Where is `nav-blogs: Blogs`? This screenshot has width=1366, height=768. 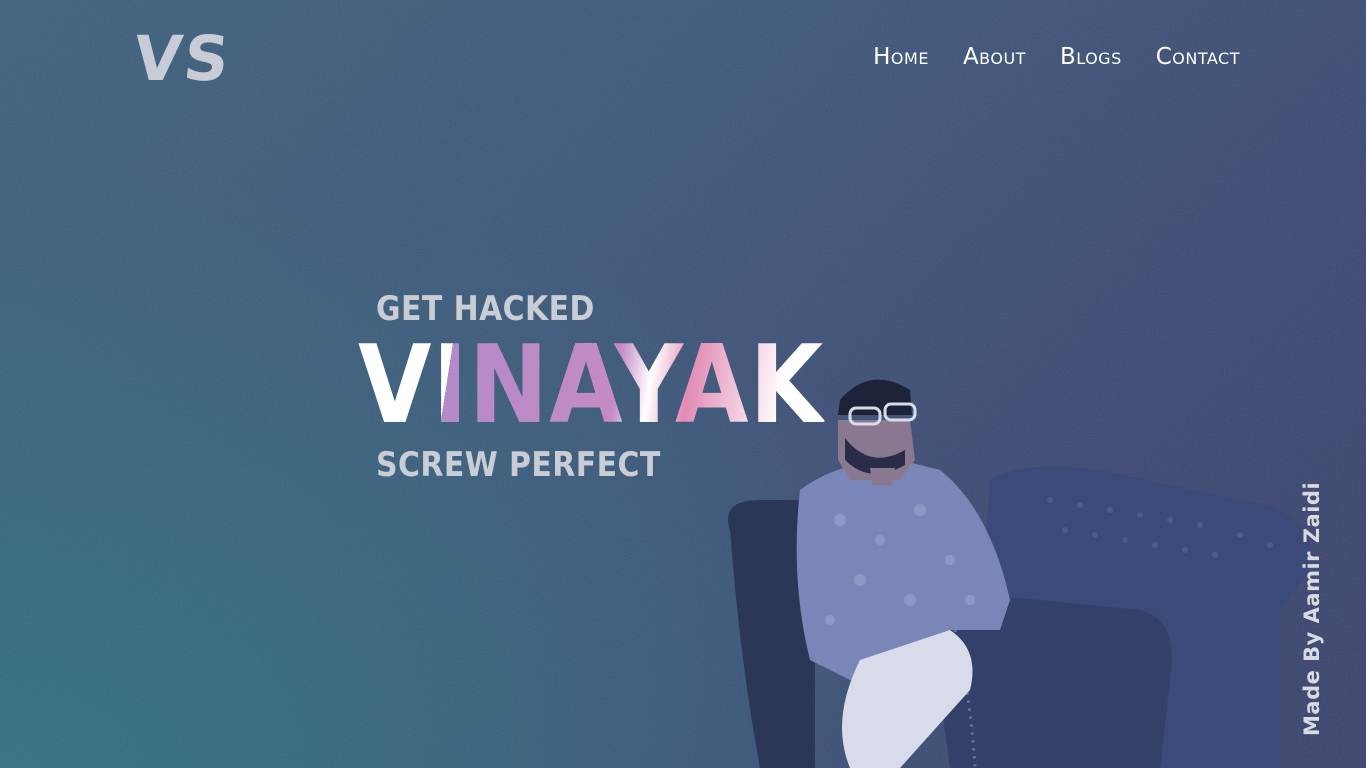
nav-blogs: Blogs is located at coordinates (1091, 57).